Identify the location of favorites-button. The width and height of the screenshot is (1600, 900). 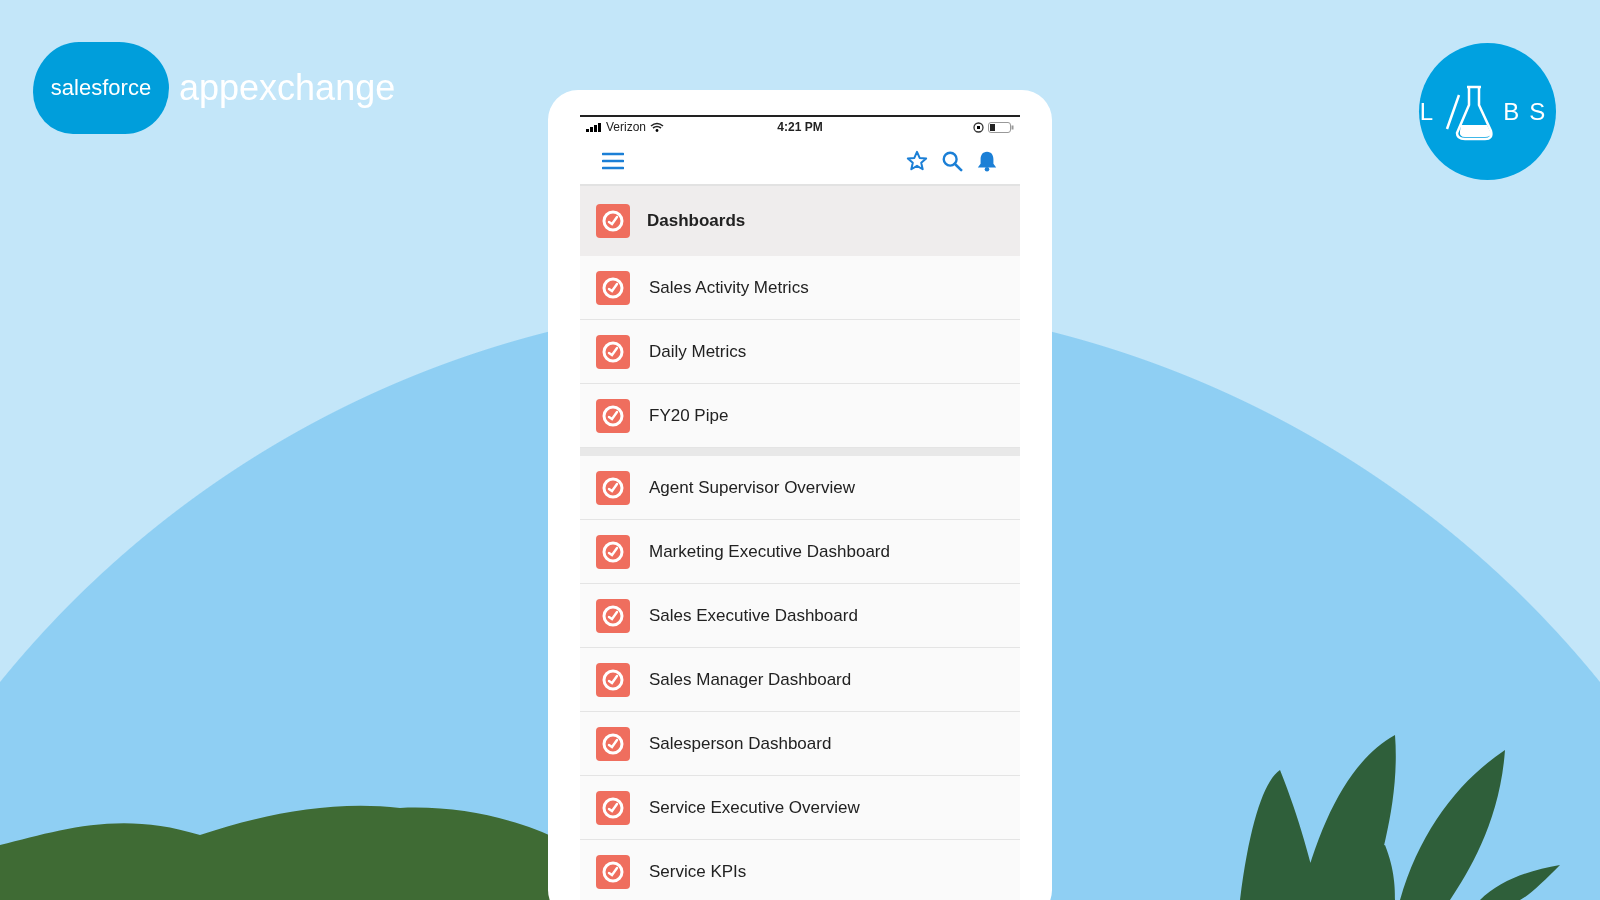
(917, 160).